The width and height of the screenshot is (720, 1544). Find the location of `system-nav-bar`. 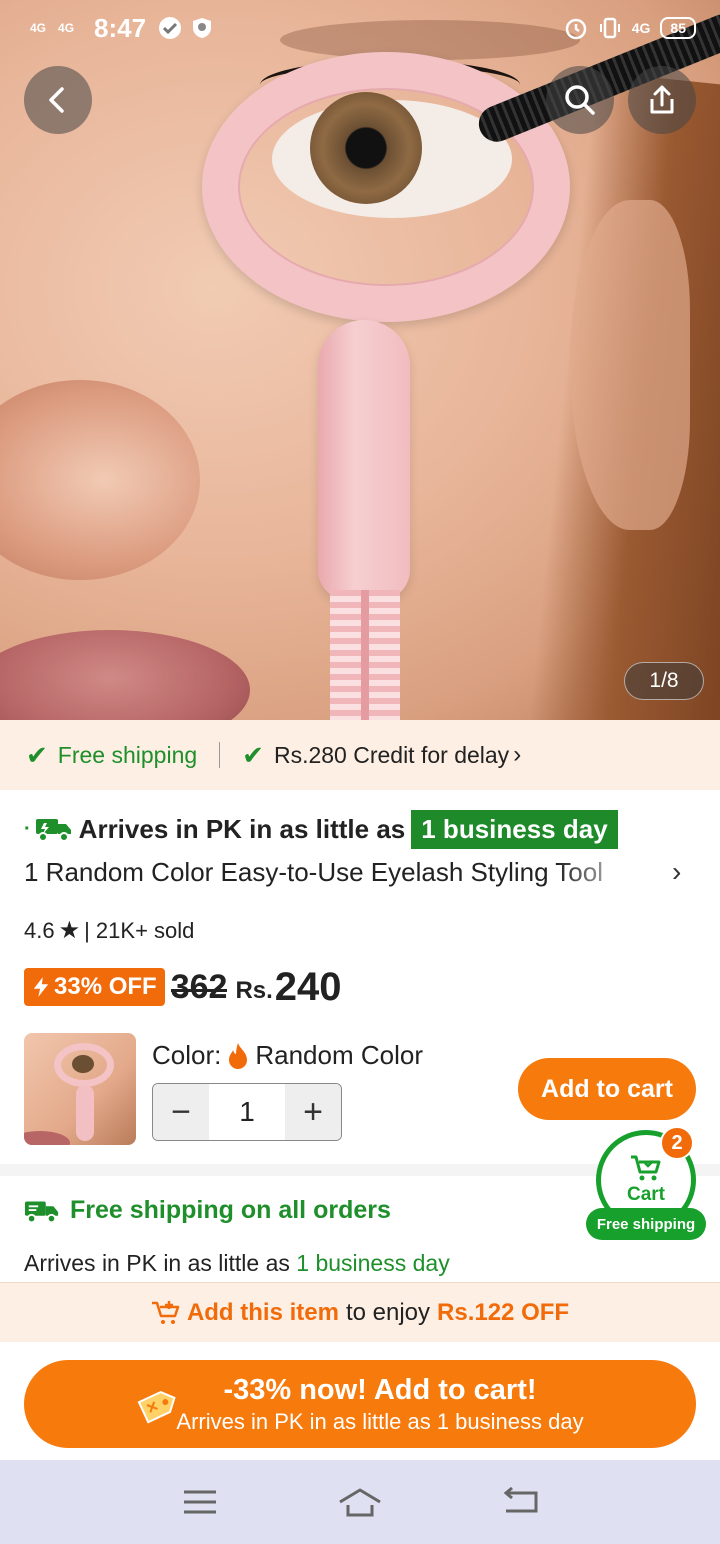

system-nav-bar is located at coordinates (360, 1502).